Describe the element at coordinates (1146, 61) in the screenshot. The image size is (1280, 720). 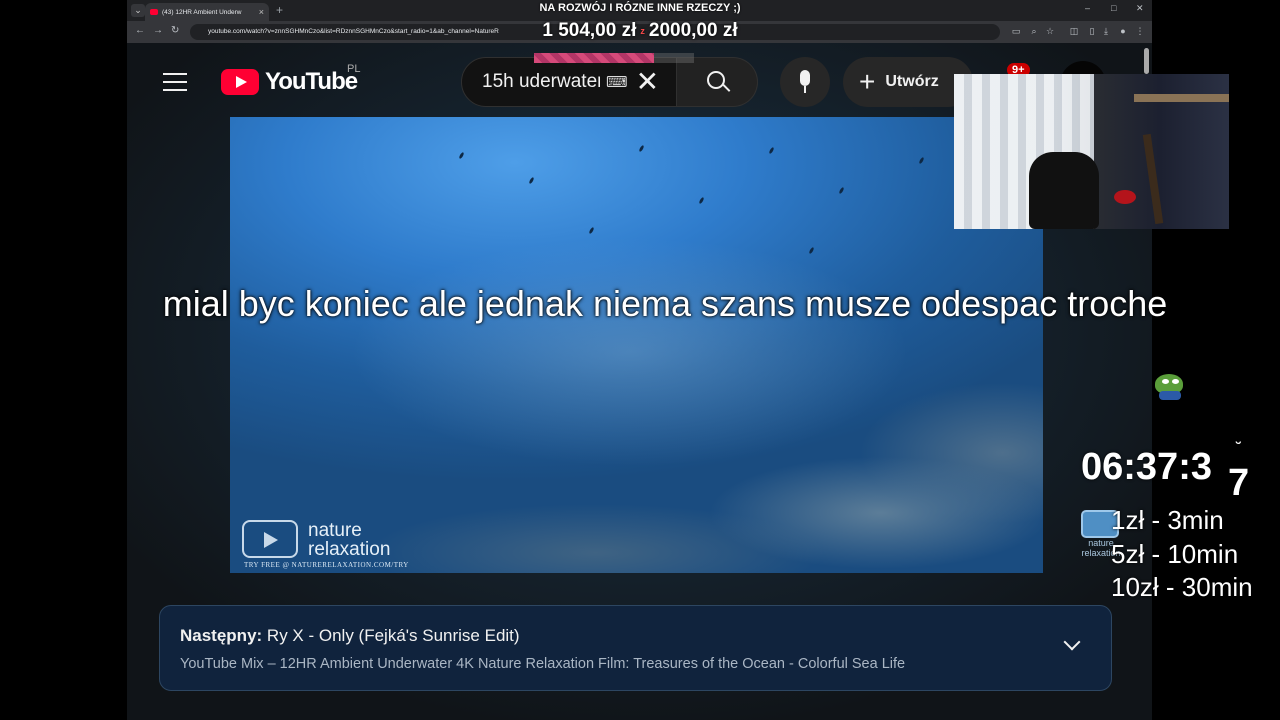
I see `scrollbar` at that location.